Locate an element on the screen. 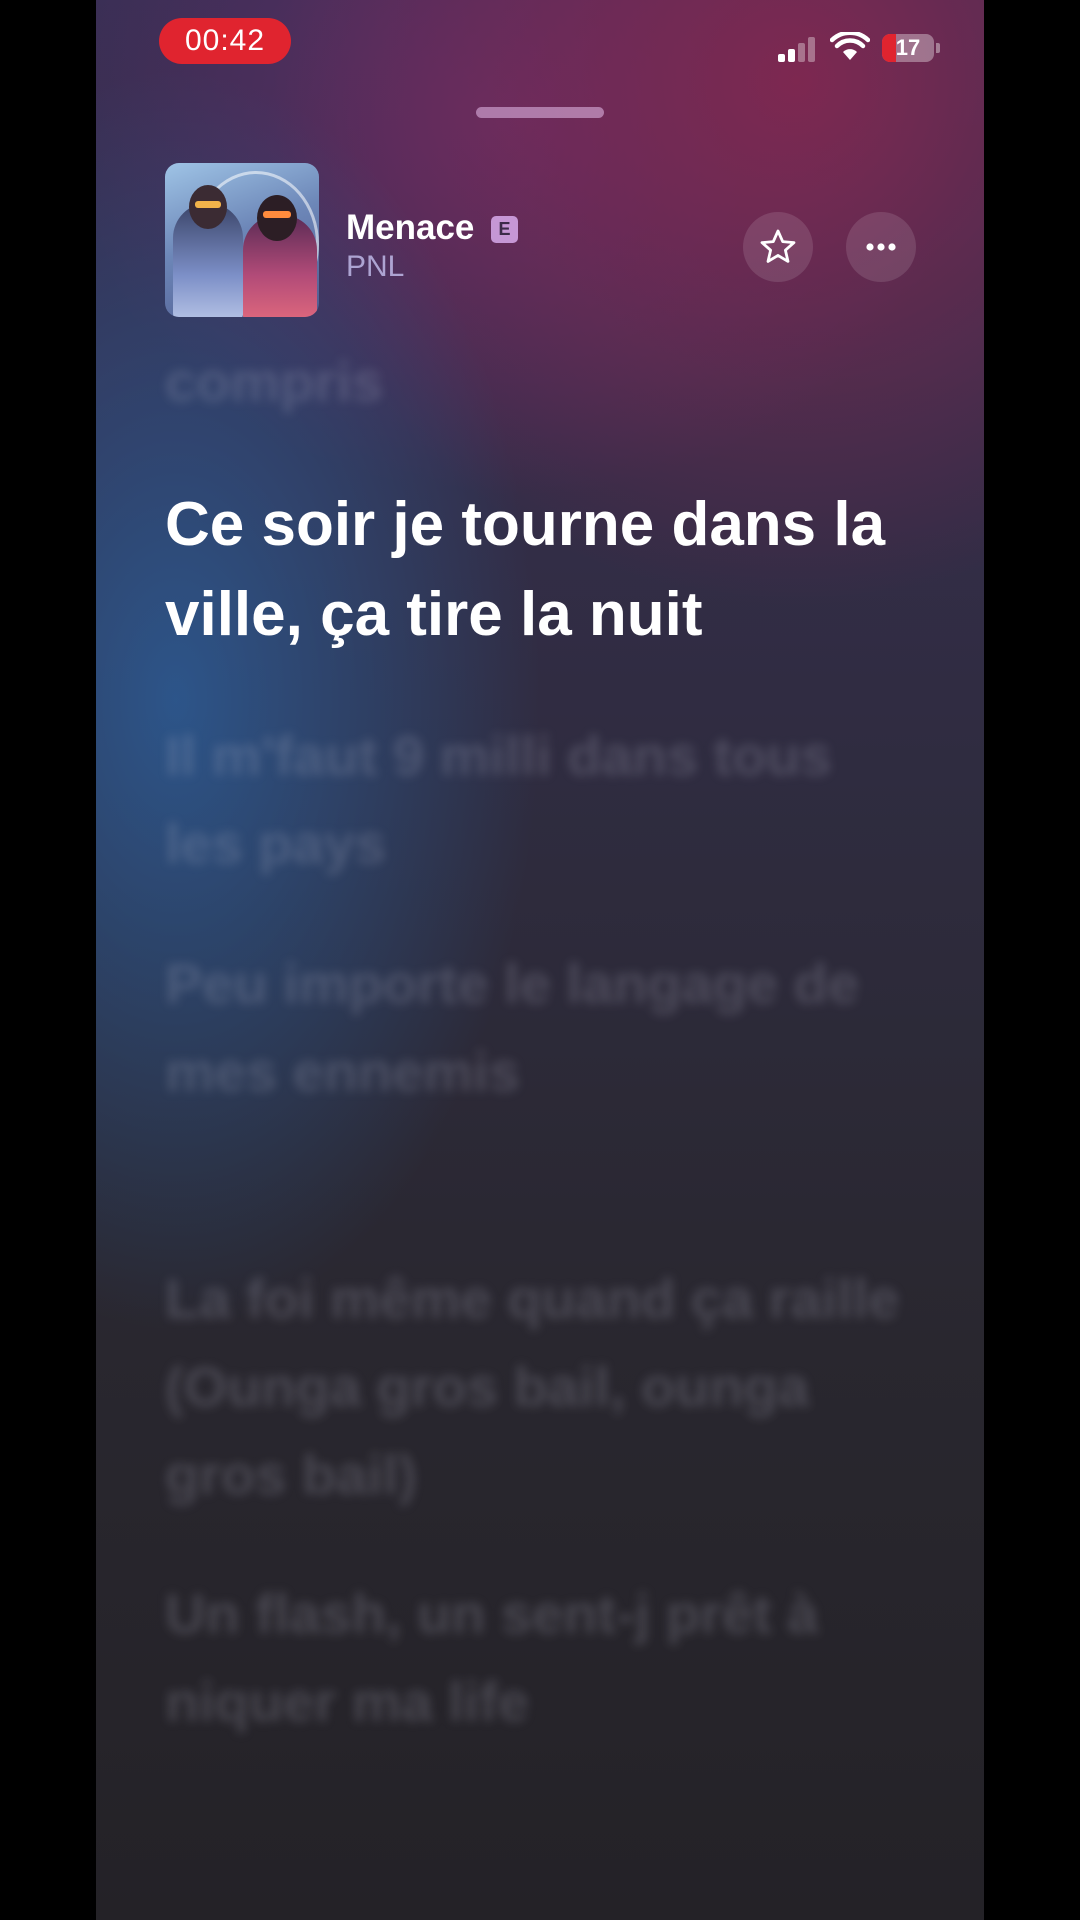 This screenshot has width=1080, height=1920. explicit-badge: E is located at coordinates (504, 229).